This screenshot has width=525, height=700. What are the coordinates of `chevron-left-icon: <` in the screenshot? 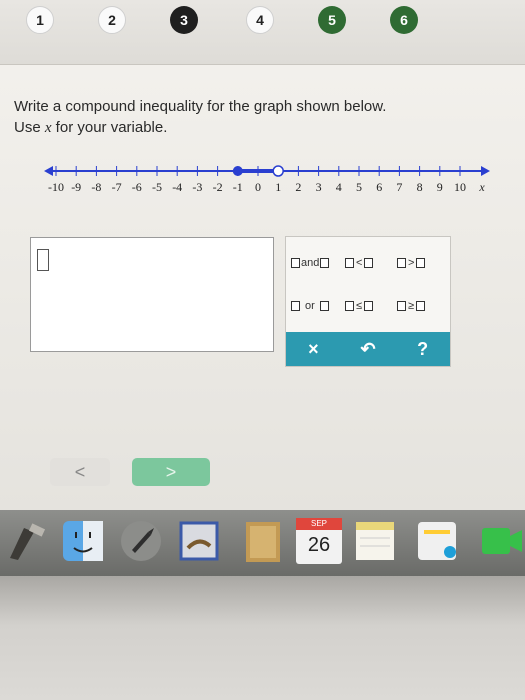 It's located at (80, 471).